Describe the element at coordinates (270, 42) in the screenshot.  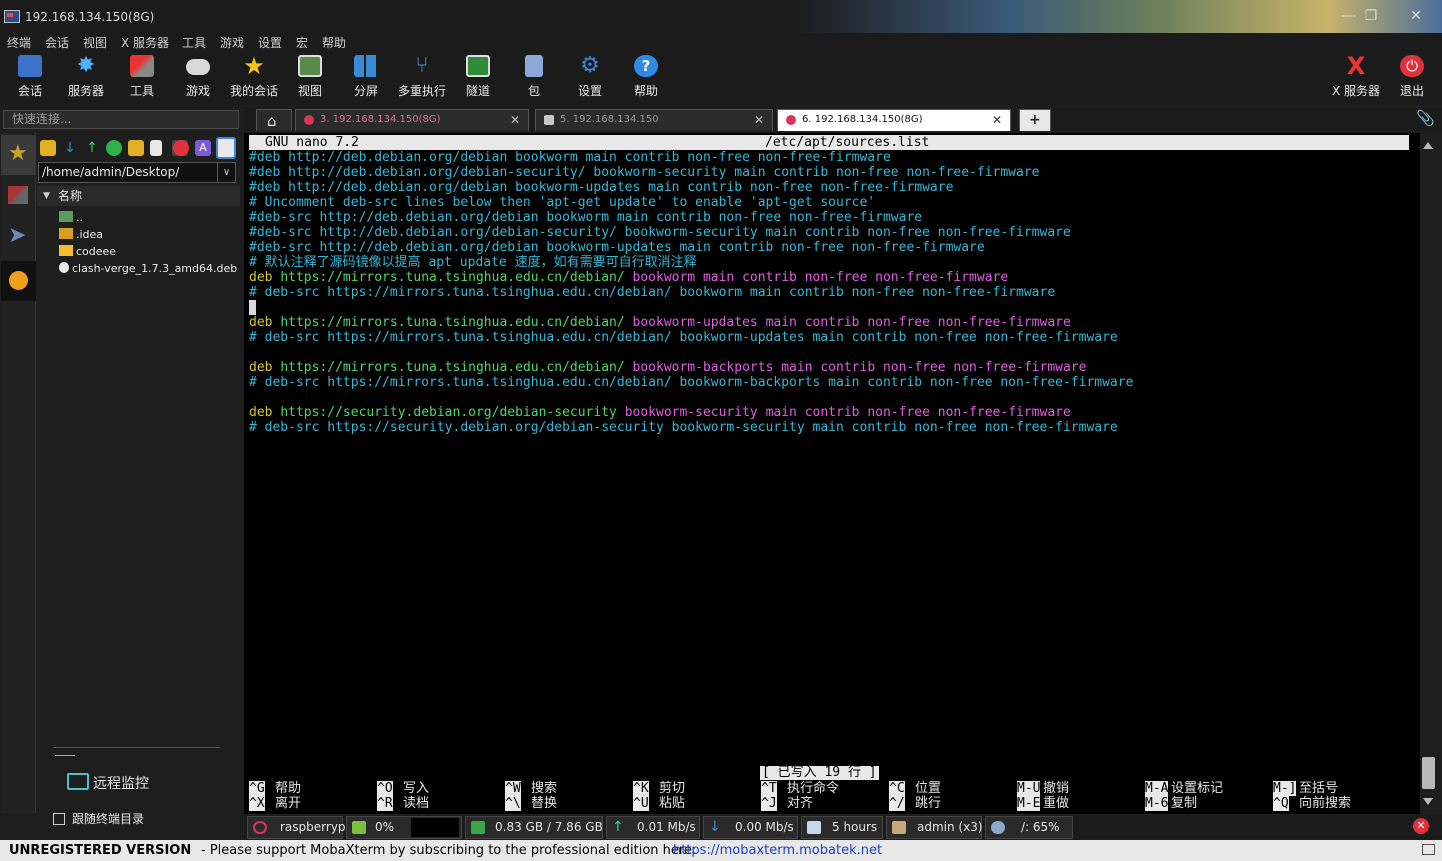
I see `menu-settings: 设置` at that location.